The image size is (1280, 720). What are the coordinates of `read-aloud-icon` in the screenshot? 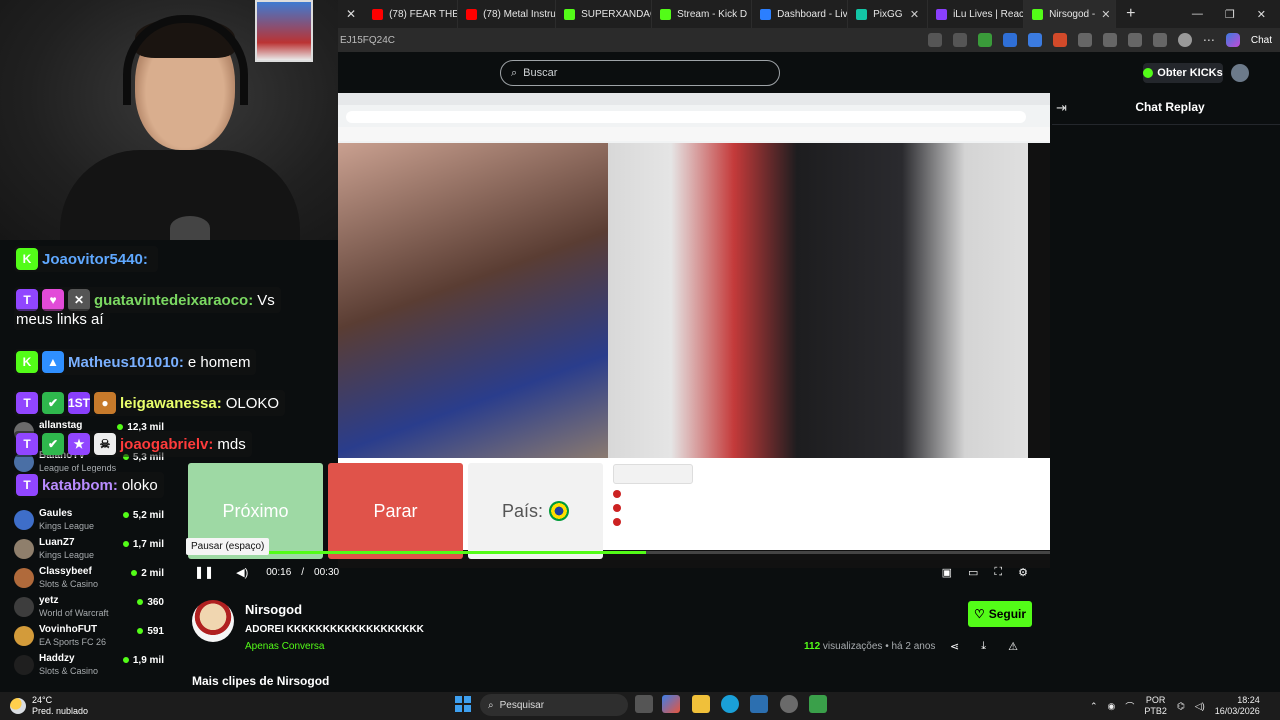 It's located at (934, 40).